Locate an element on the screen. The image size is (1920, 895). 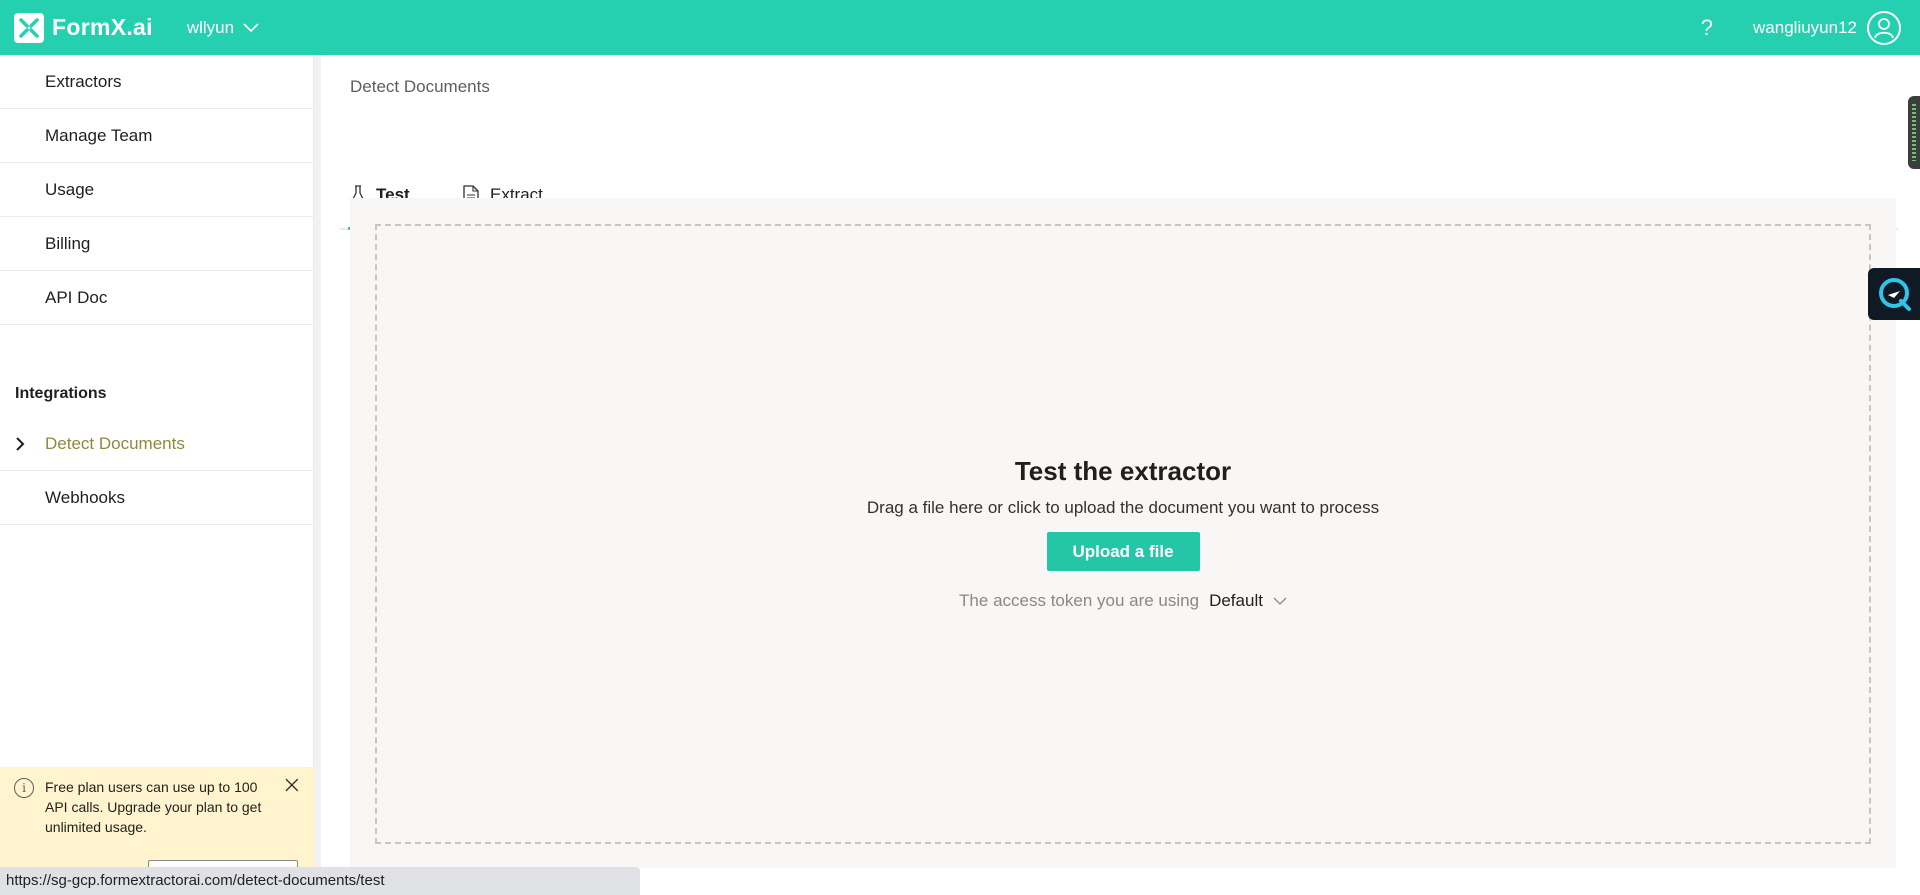
logo-icon is located at coordinates (29, 27).